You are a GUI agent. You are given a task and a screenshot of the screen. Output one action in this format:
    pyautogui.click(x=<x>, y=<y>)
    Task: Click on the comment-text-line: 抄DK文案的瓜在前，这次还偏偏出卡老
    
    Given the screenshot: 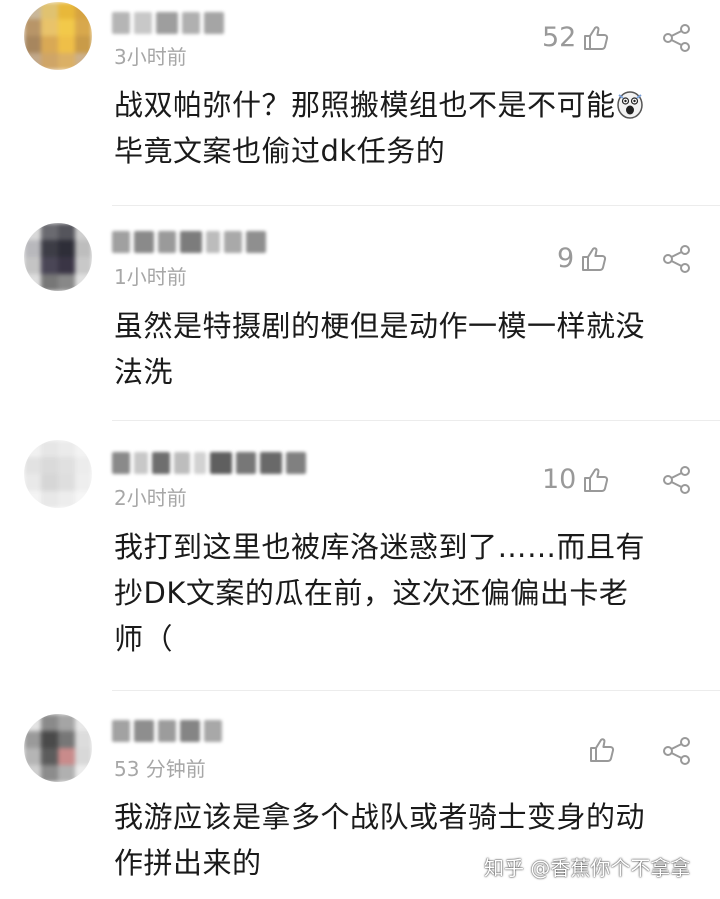 What is the action you would take?
    pyautogui.click(x=371, y=593)
    